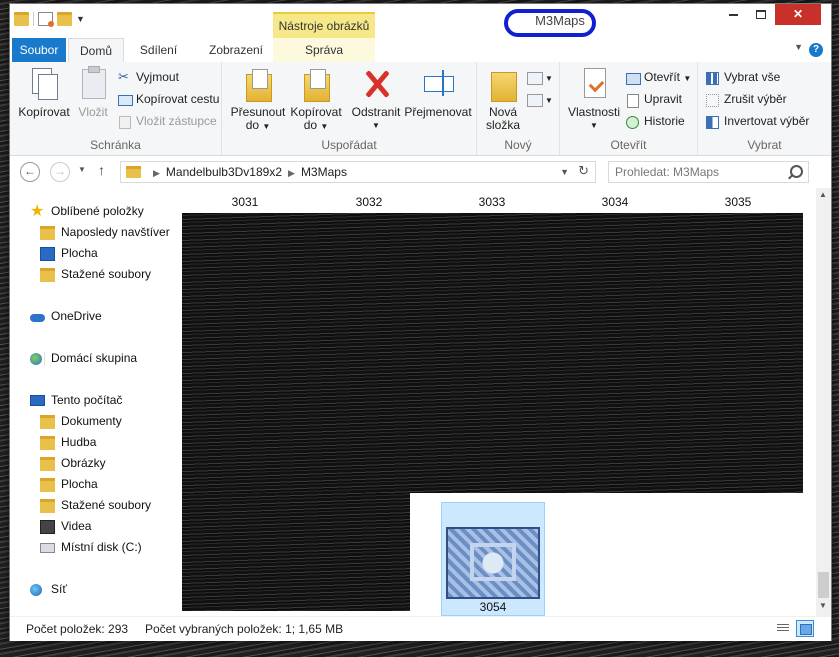 The height and width of the screenshot is (657, 839). I want to click on breadcrumb-item: M3Maps, so click(324, 172).